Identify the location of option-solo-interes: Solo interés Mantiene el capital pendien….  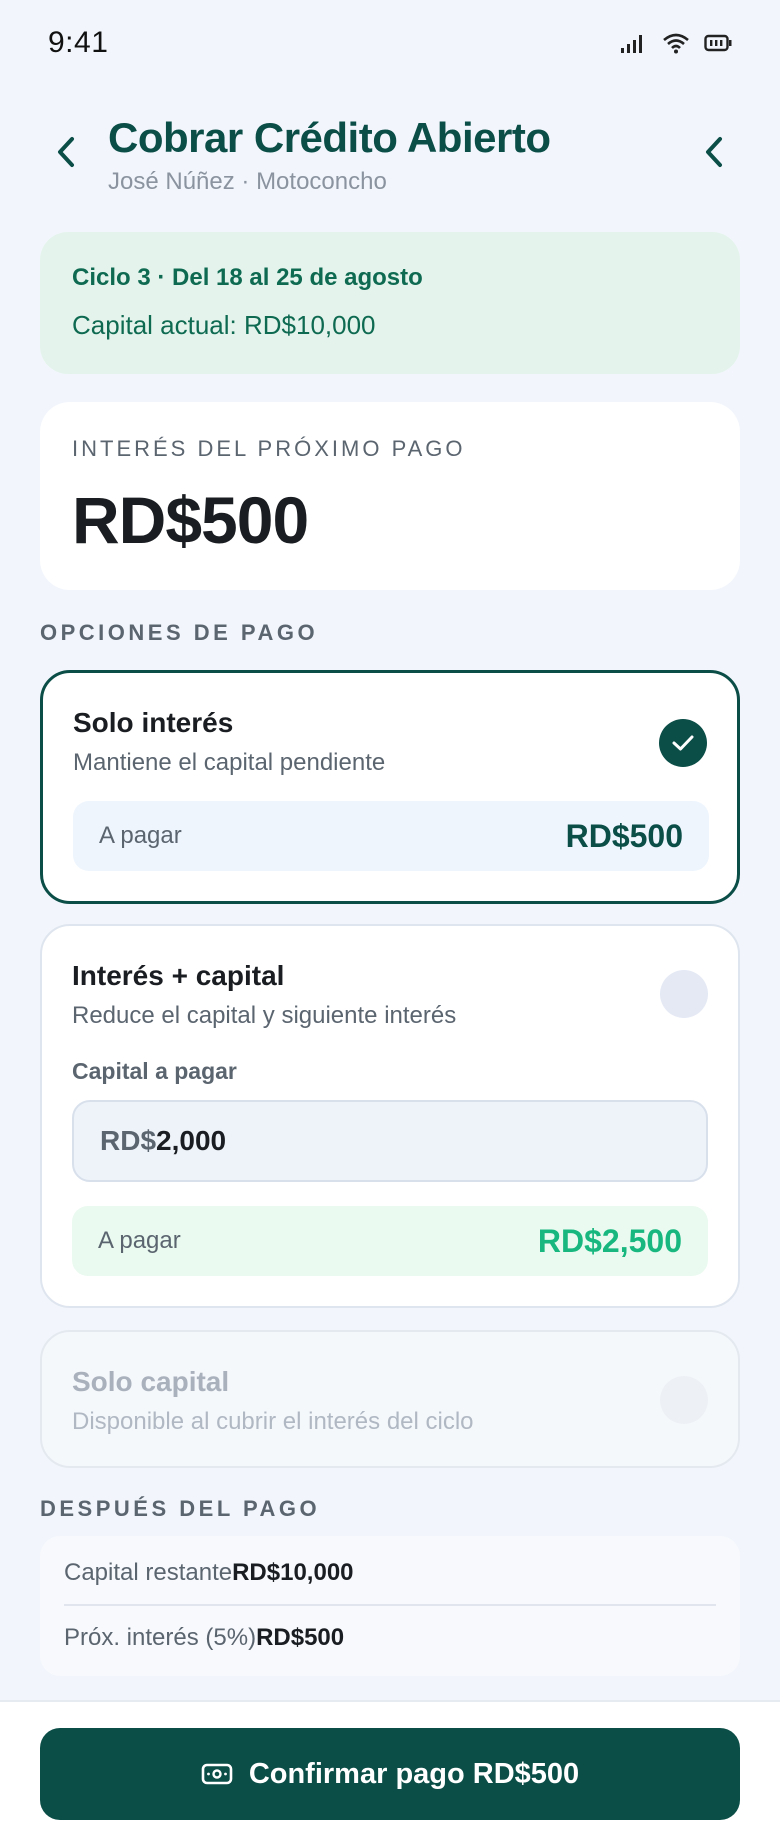
(390, 787).